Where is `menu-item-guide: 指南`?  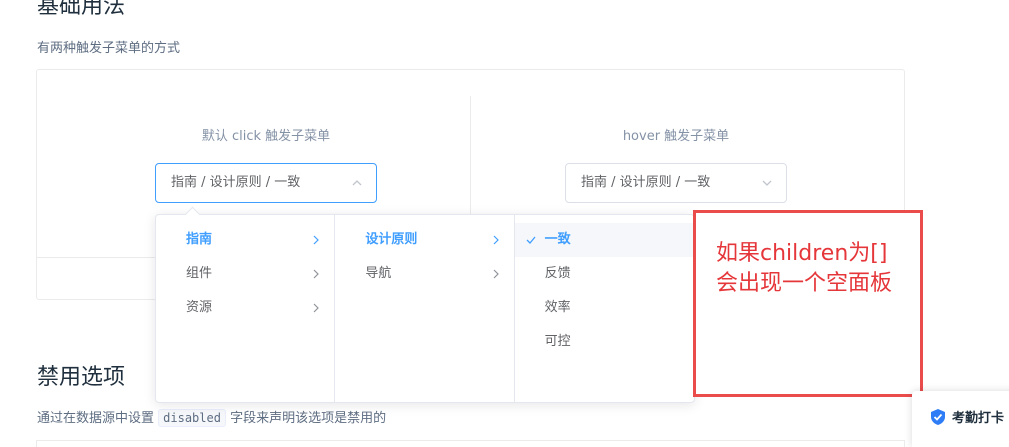
menu-item-guide: 指南 is located at coordinates (245, 240).